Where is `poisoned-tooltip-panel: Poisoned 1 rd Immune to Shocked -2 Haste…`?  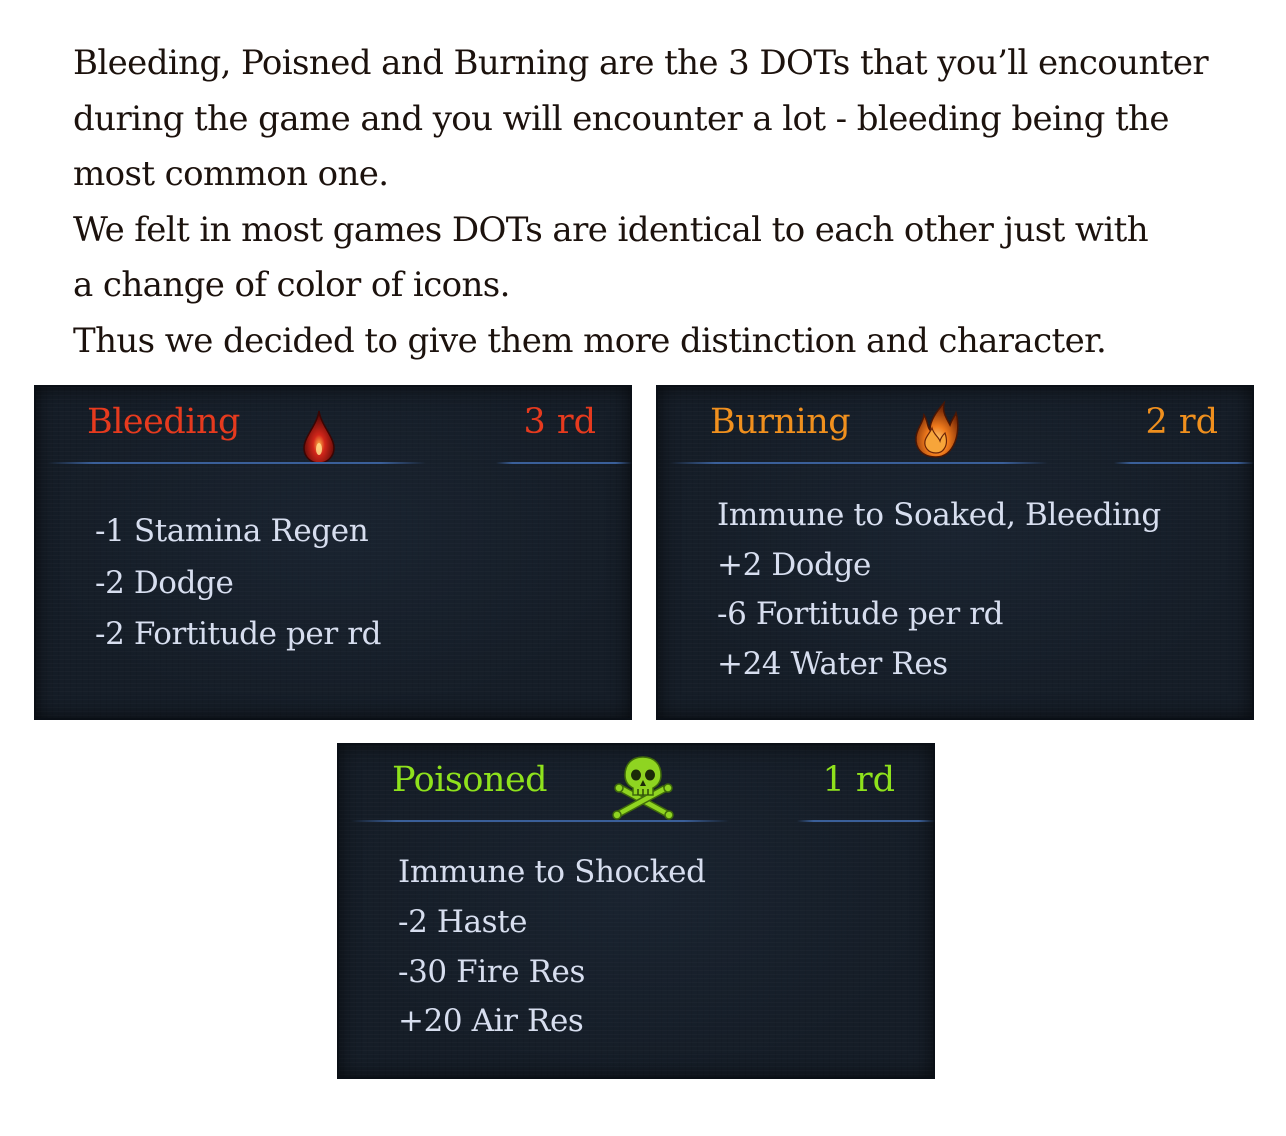 poisoned-tooltip-panel: Poisoned 1 rd Immune to Shocked -2 Haste… is located at coordinates (636, 911).